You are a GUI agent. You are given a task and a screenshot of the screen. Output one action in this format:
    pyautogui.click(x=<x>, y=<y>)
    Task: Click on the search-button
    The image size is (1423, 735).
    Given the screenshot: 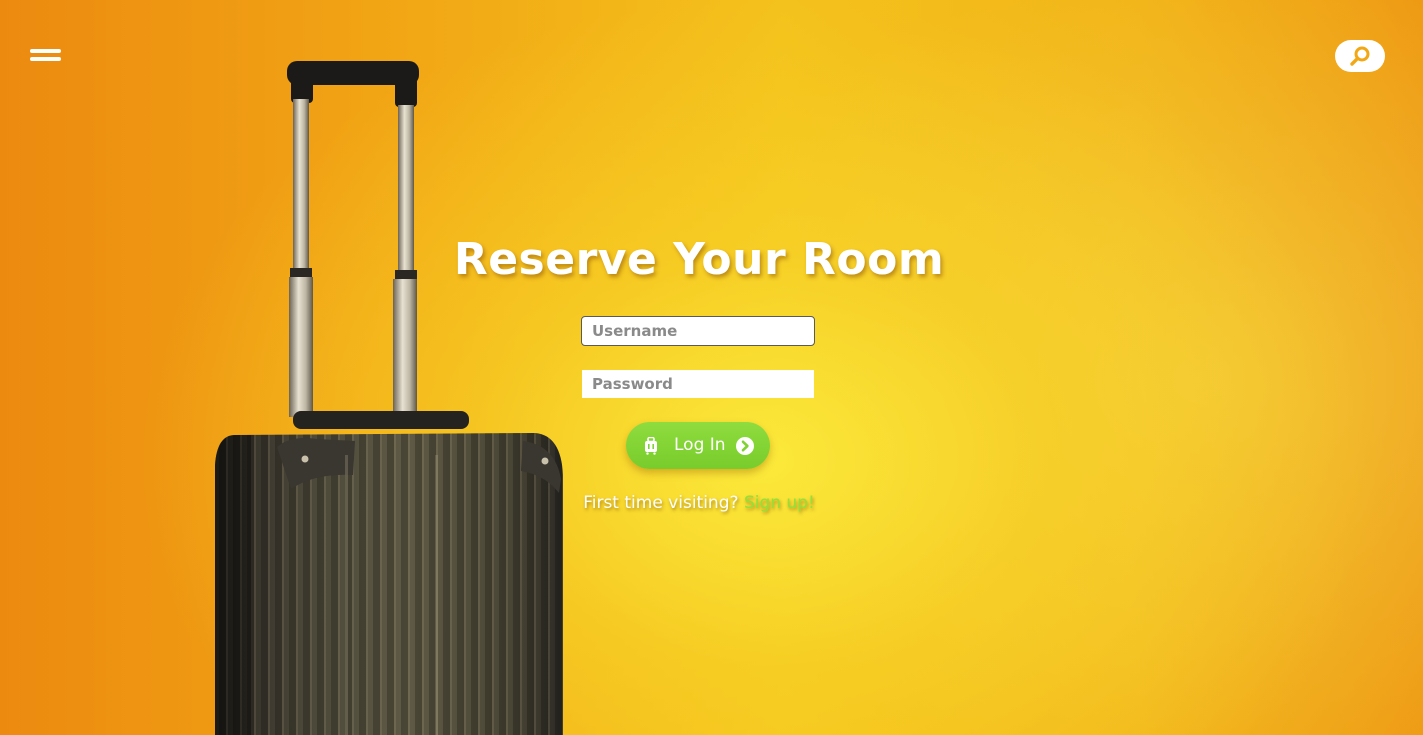 What is the action you would take?
    pyautogui.click(x=1360, y=56)
    